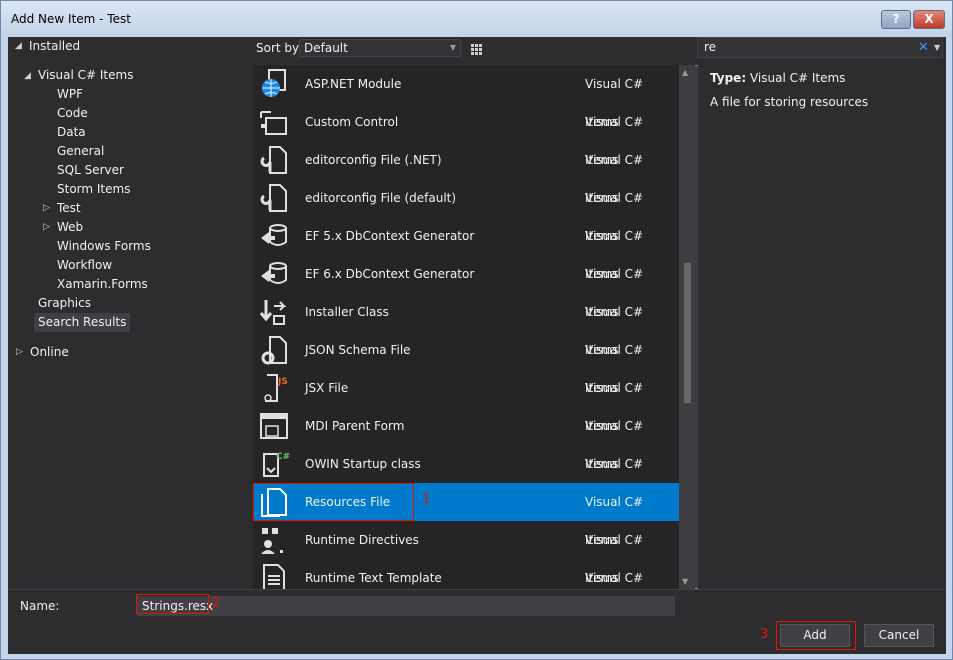 The image size is (953, 660). What do you see at coordinates (466, 97) in the screenshot?
I see `list-item: ASP.NET Module Visual C# Items` at bounding box center [466, 97].